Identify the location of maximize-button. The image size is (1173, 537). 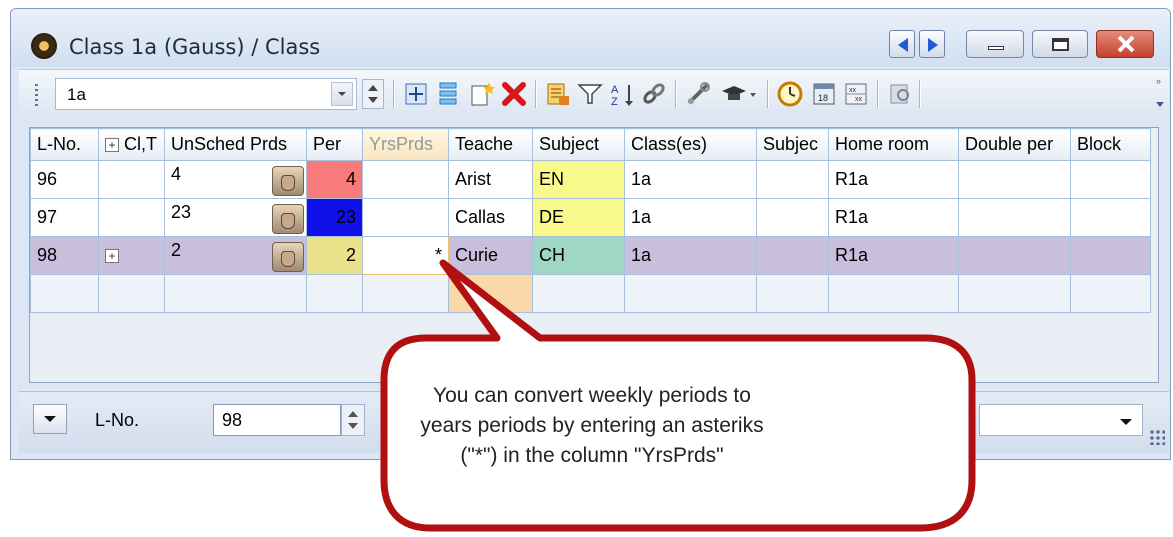
(1060, 44).